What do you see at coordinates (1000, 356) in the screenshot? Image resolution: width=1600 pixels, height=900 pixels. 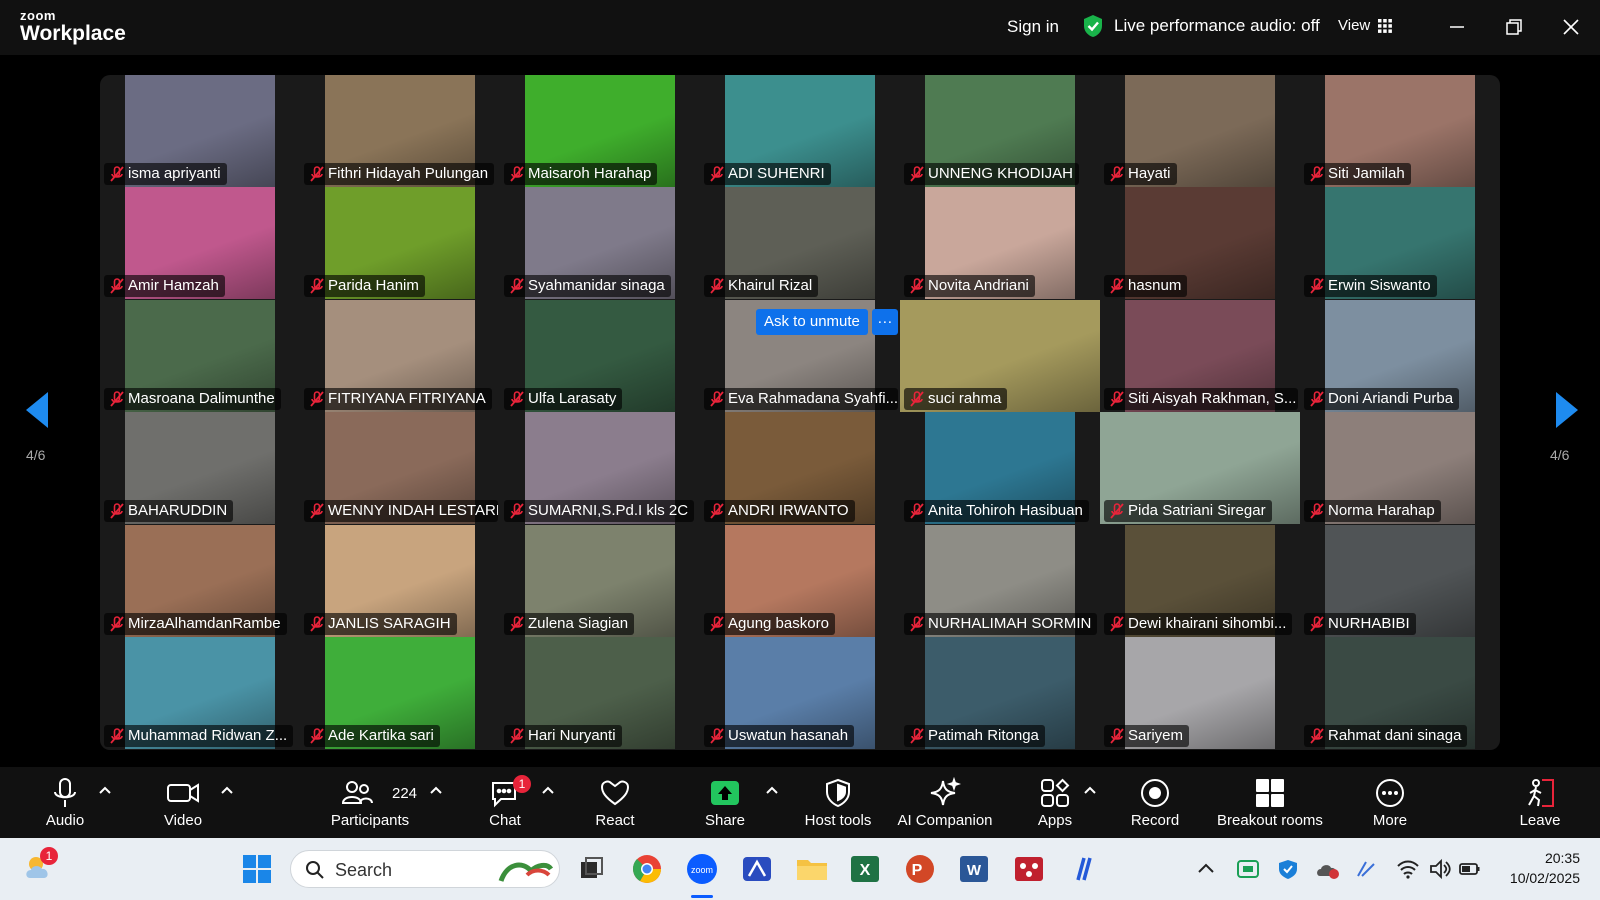 I see `participant-tile: suci rahma` at bounding box center [1000, 356].